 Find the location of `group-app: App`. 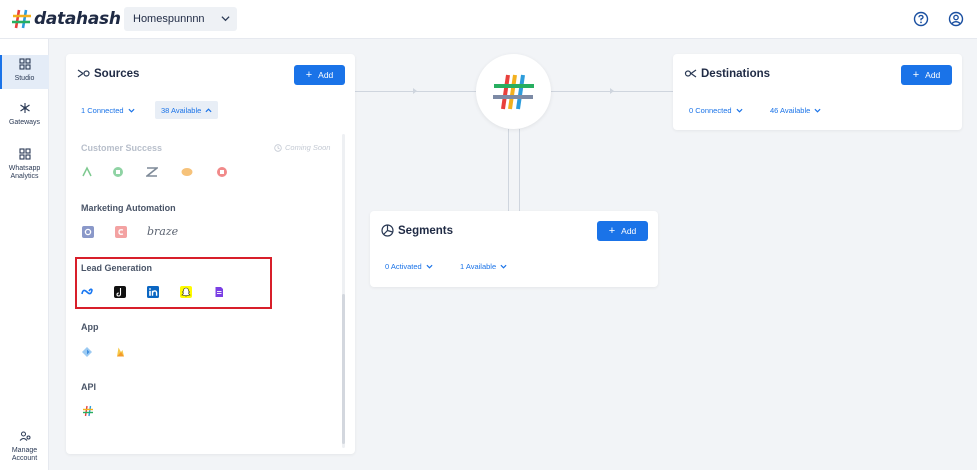

group-app: App is located at coordinates (90, 327).